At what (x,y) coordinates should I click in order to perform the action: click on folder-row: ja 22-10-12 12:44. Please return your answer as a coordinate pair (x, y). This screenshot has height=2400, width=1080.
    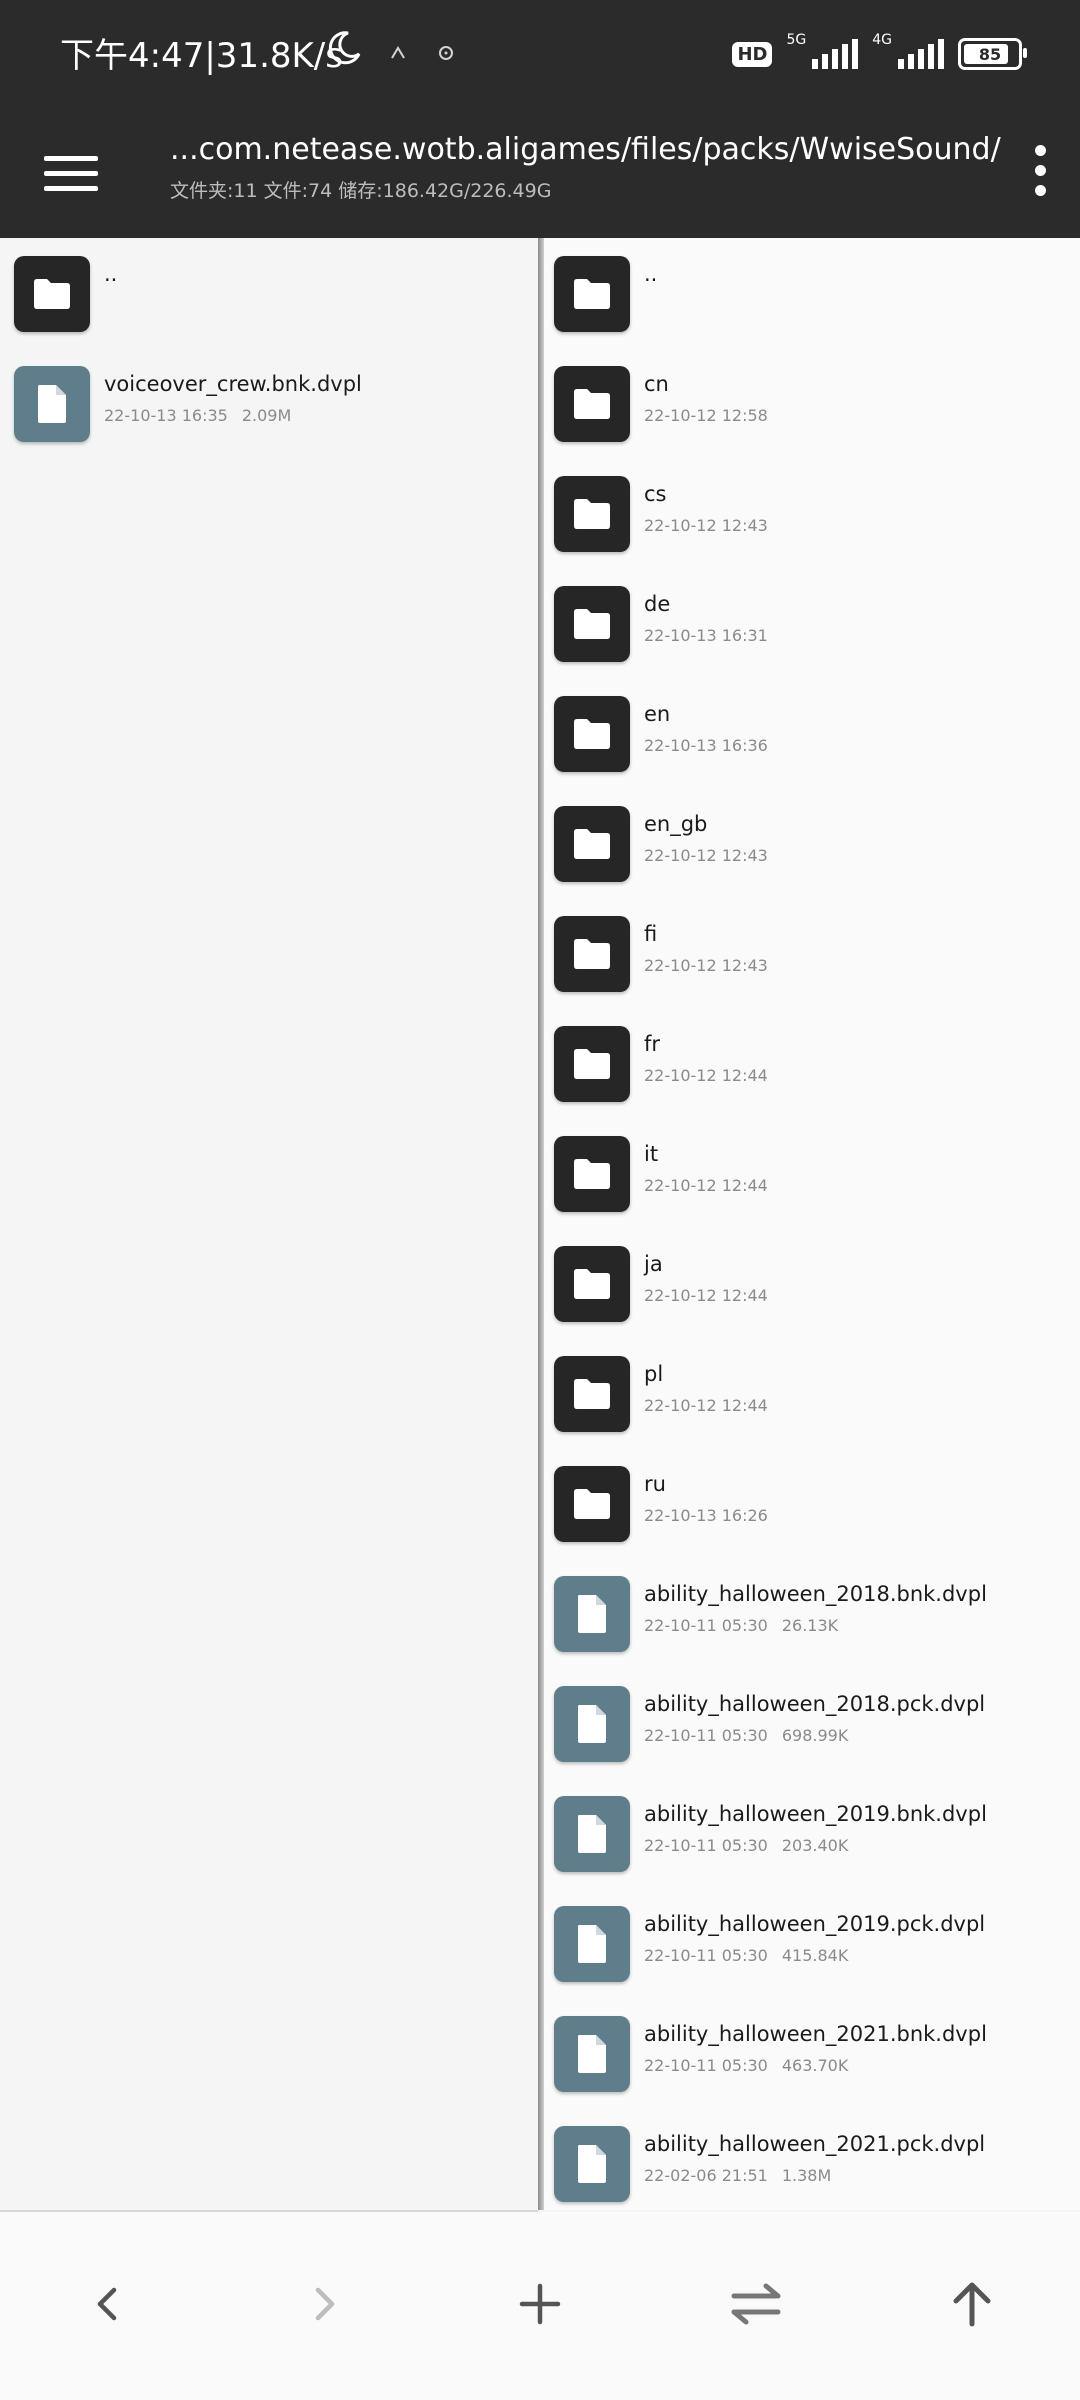
    Looking at the image, I should click on (812, 1285).